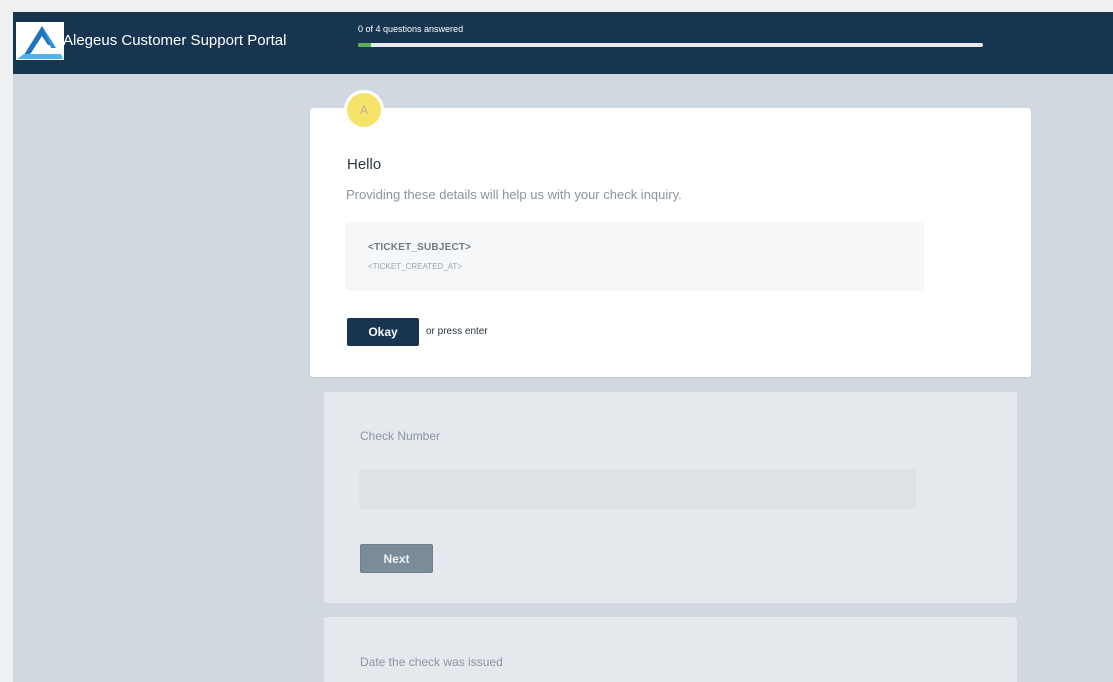  What do you see at coordinates (637, 489) in the screenshot?
I see `check-number-input` at bounding box center [637, 489].